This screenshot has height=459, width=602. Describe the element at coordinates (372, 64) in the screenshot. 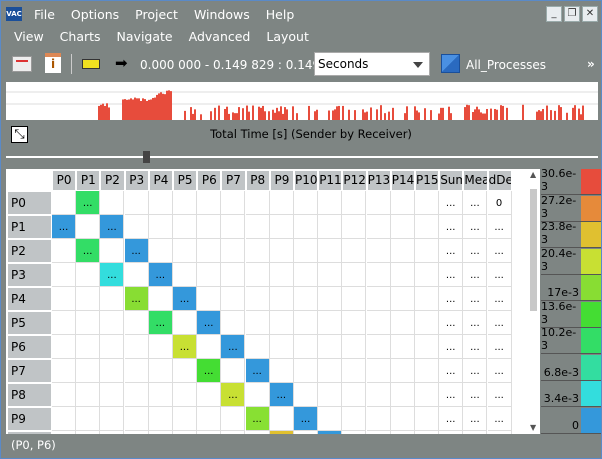

I see `unit-select: Seconds` at that location.